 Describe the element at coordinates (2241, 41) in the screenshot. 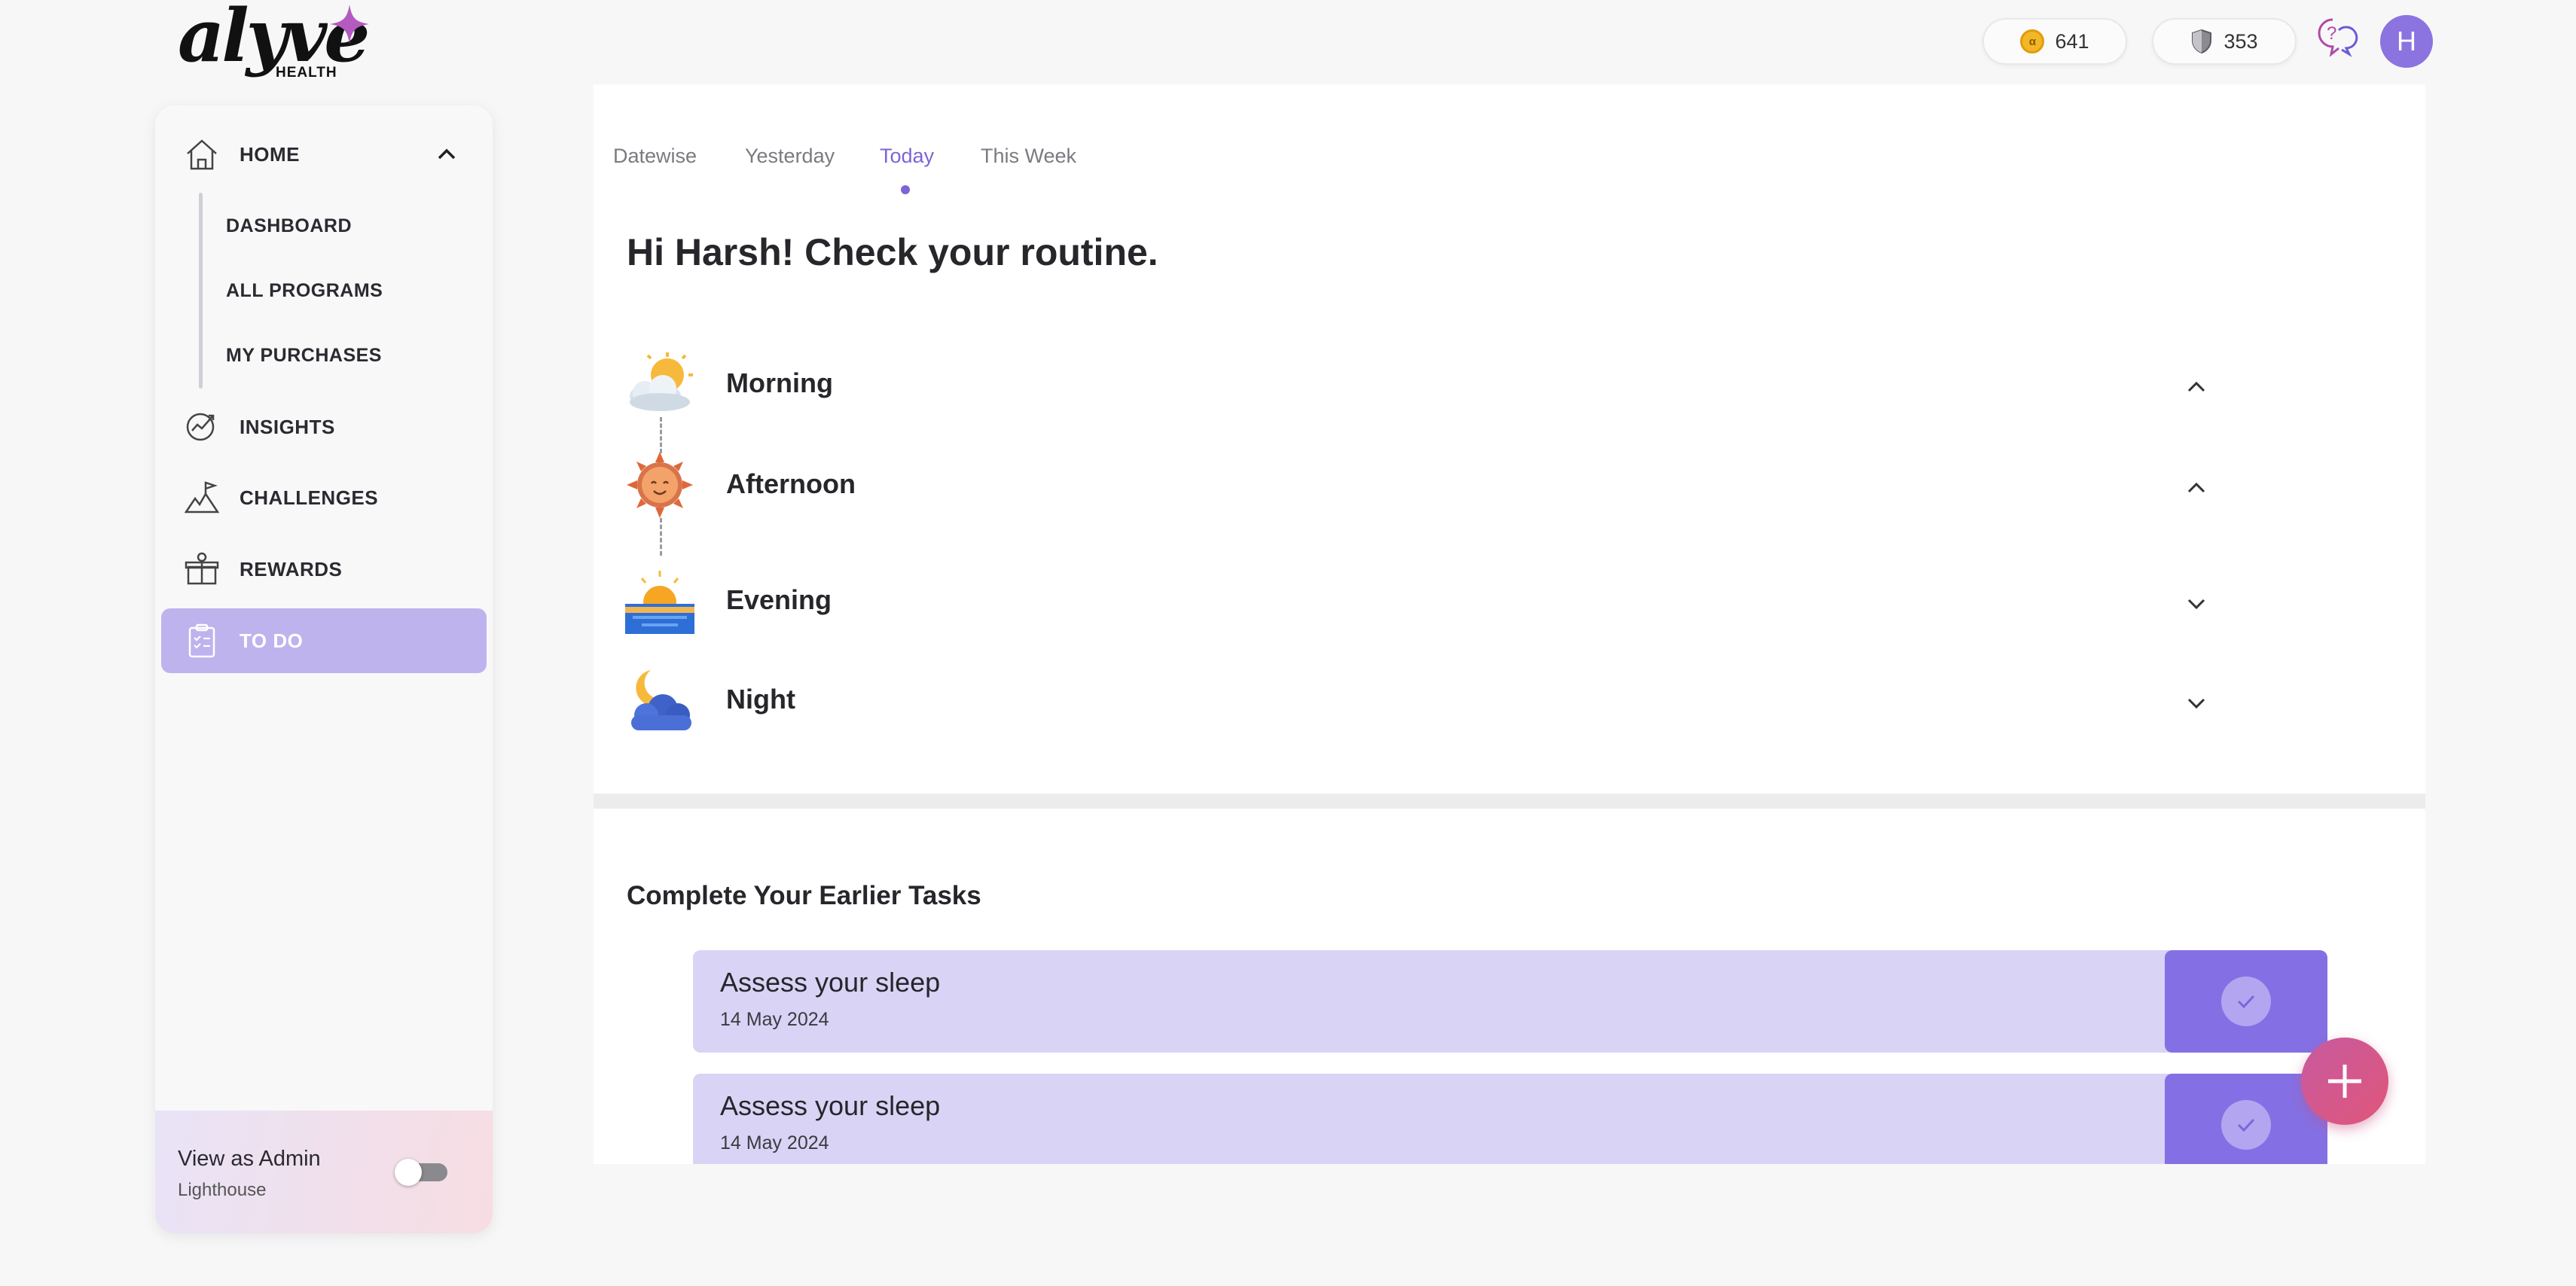

I see `shields-value: 353` at that location.